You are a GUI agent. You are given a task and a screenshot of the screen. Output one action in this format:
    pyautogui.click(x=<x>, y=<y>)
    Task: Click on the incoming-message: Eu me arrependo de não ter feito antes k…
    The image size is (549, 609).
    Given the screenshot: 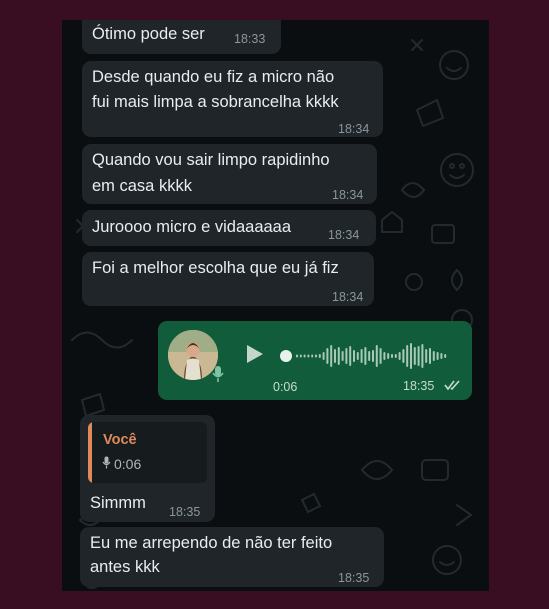 What is the action you would take?
    pyautogui.click(x=232, y=557)
    